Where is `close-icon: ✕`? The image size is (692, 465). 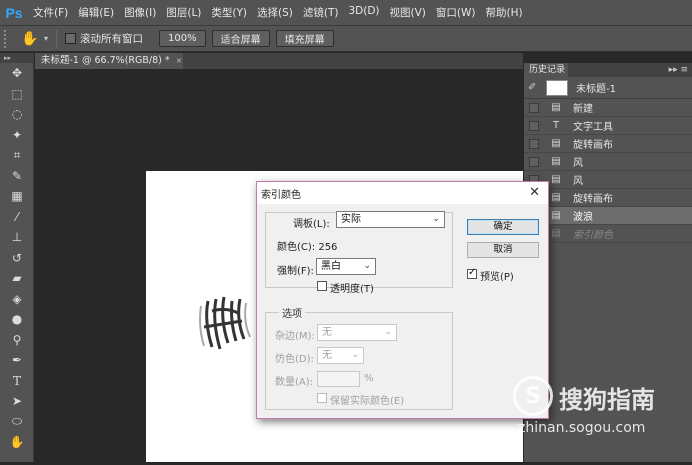
close-icon: ✕ is located at coordinates (534, 192).